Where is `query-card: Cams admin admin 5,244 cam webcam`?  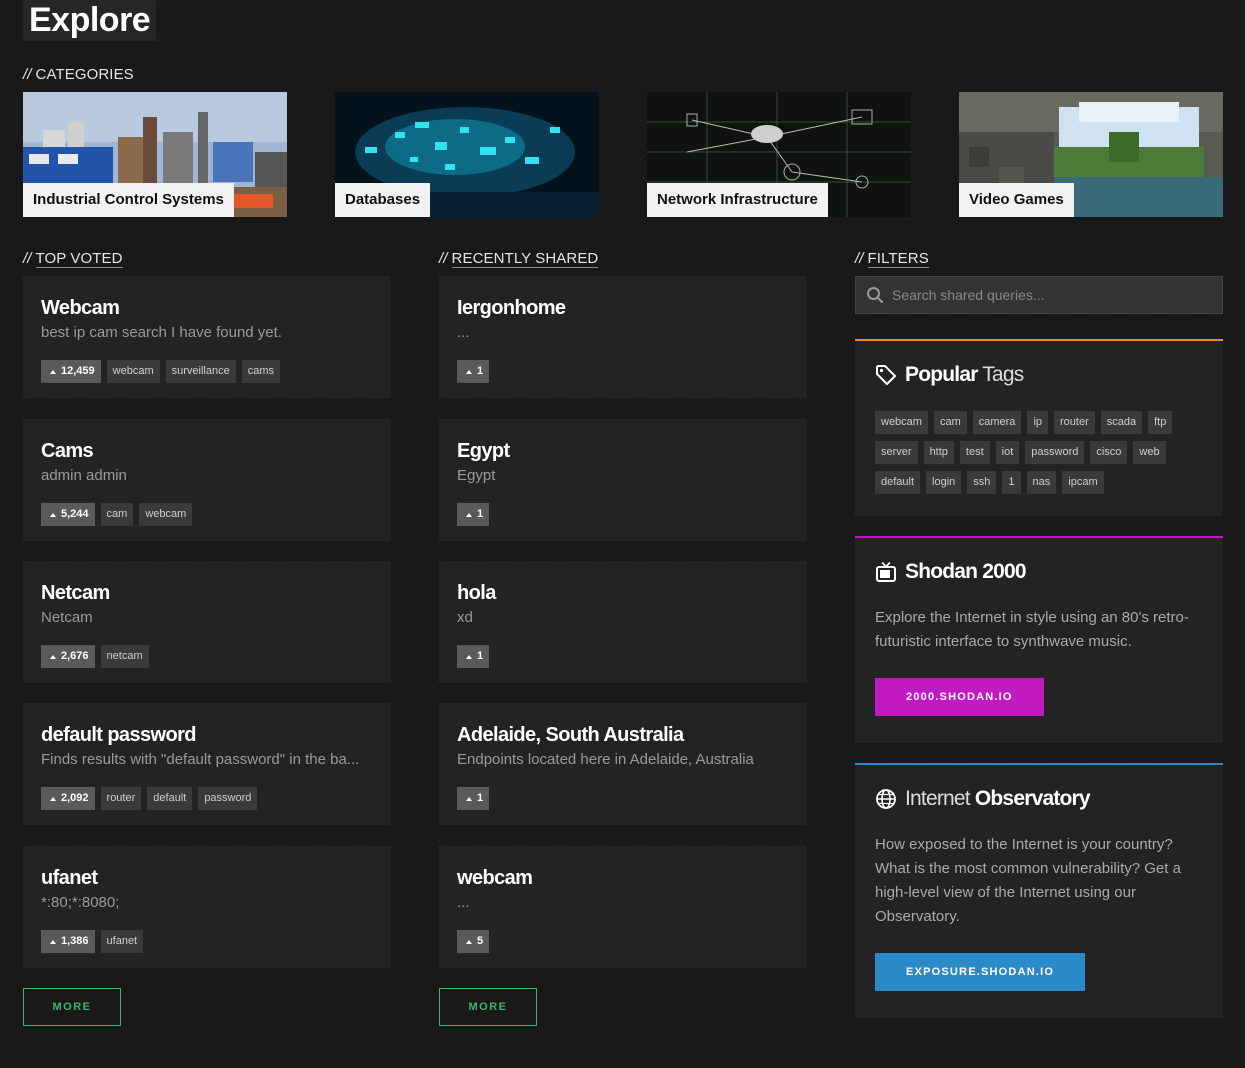 query-card: Cams admin admin 5,244 cam webcam is located at coordinates (207, 480).